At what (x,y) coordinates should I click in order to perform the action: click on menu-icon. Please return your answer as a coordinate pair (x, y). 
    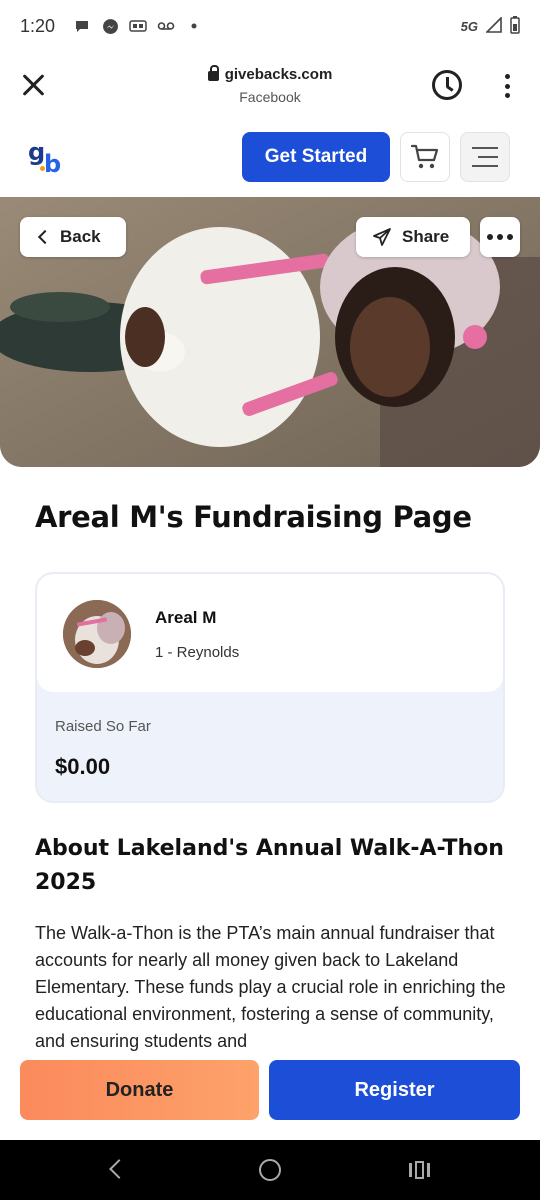
    Looking at the image, I should click on (485, 157).